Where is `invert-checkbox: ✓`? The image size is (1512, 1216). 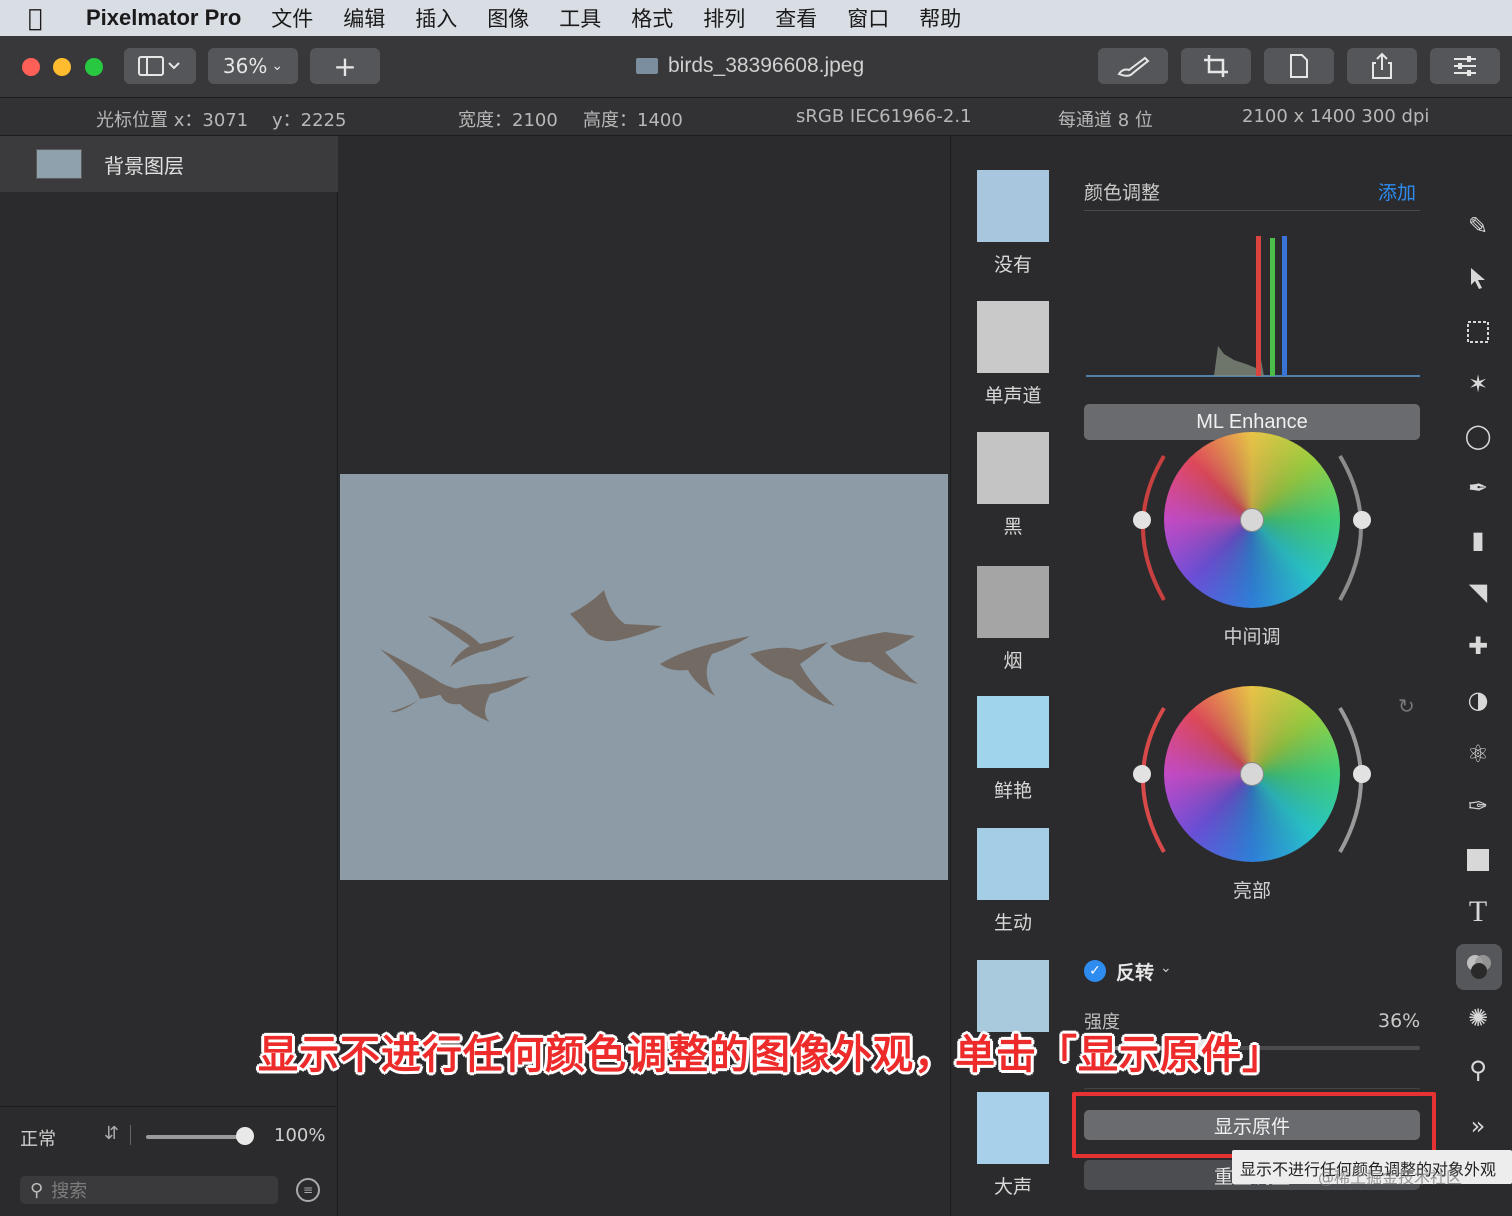
invert-checkbox: ✓ is located at coordinates (1095, 971).